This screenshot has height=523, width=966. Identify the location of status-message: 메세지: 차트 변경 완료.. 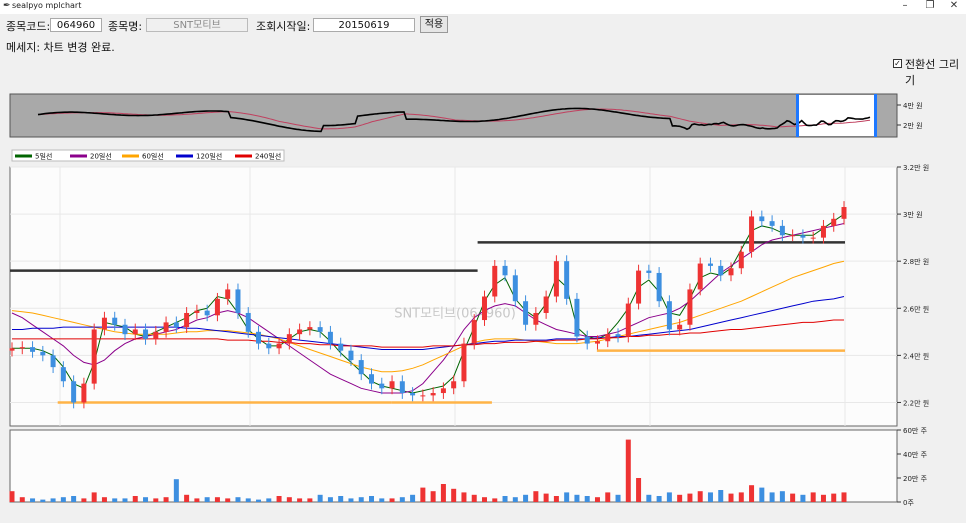
(60, 47).